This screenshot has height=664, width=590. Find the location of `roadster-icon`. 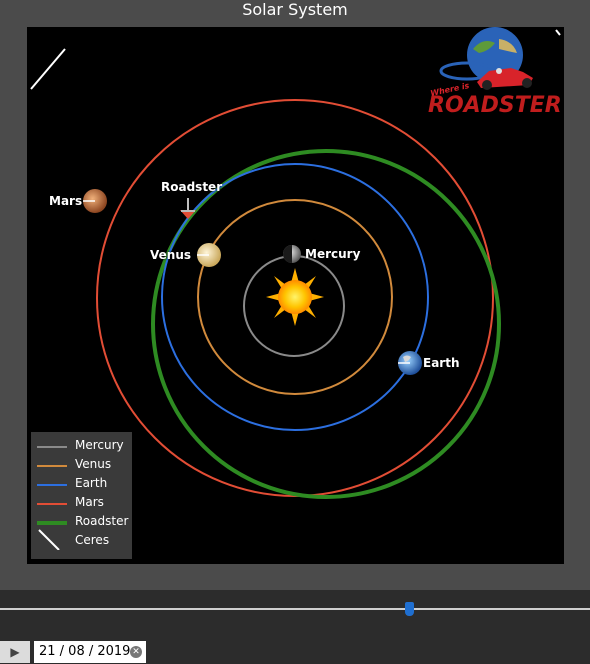

roadster-icon is located at coordinates (188, 208).